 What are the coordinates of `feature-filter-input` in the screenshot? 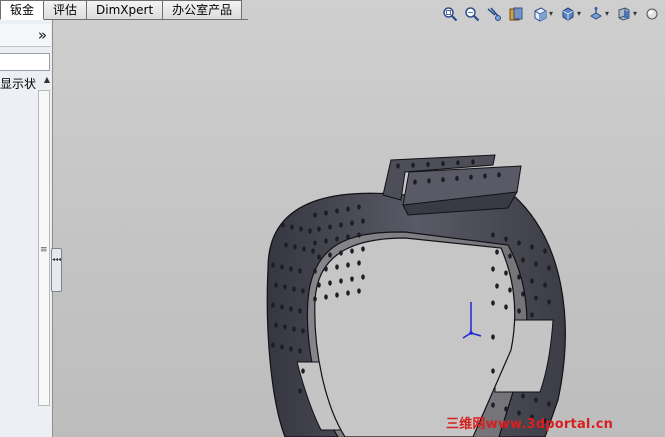 It's located at (25, 62).